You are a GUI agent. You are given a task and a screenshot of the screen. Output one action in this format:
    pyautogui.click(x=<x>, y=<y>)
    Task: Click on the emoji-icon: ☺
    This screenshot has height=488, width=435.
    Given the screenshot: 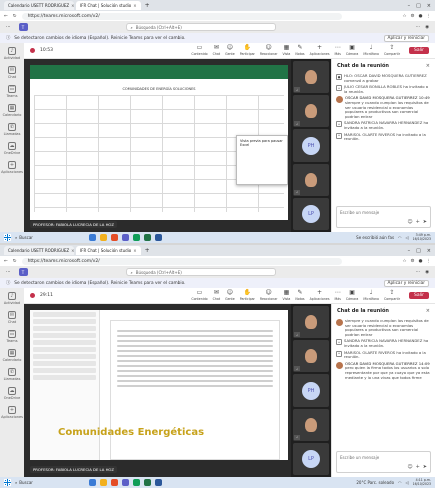 What is the action you would take?
    pyautogui.click(x=409, y=467)
    